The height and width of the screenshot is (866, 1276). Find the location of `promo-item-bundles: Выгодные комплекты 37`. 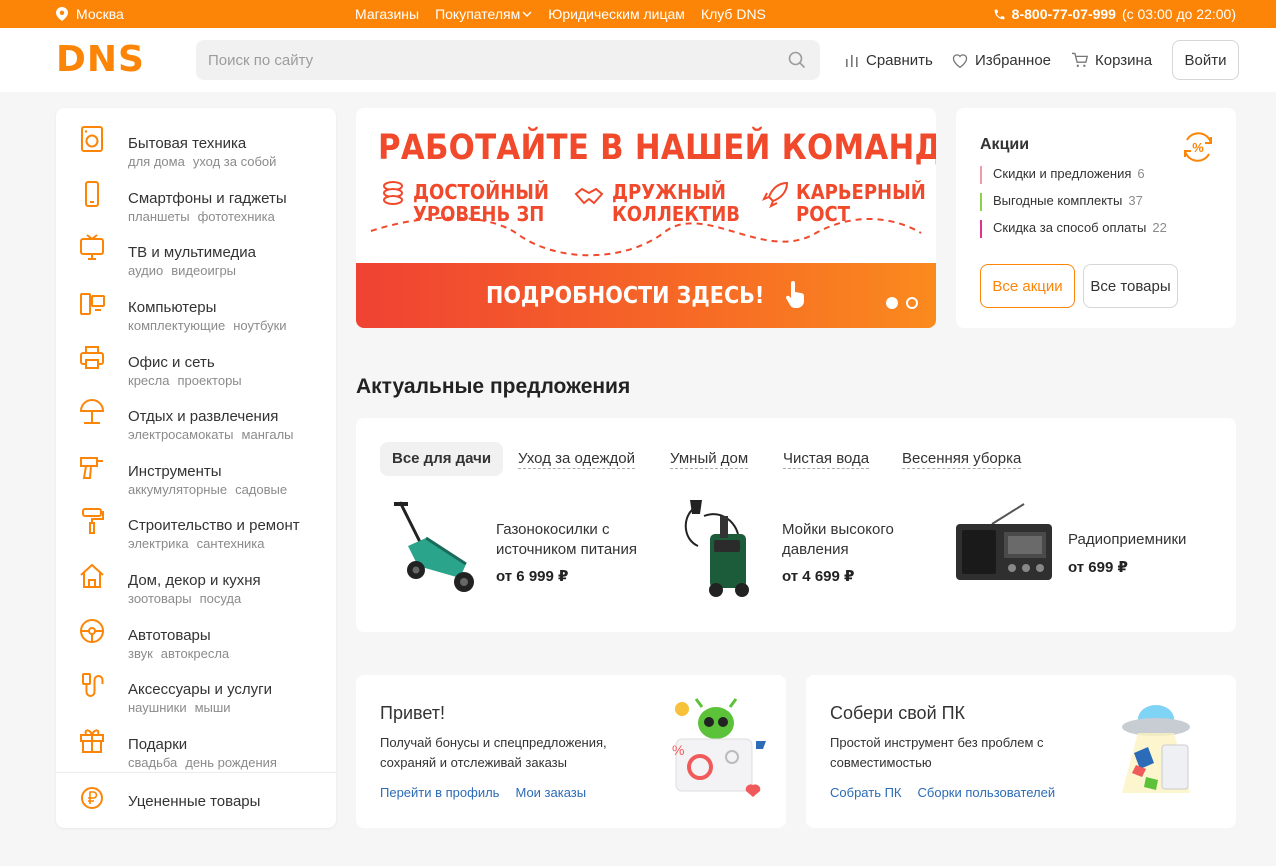

promo-item-bundles: Выгодные комплекты 37 is located at coordinates (1061, 202).